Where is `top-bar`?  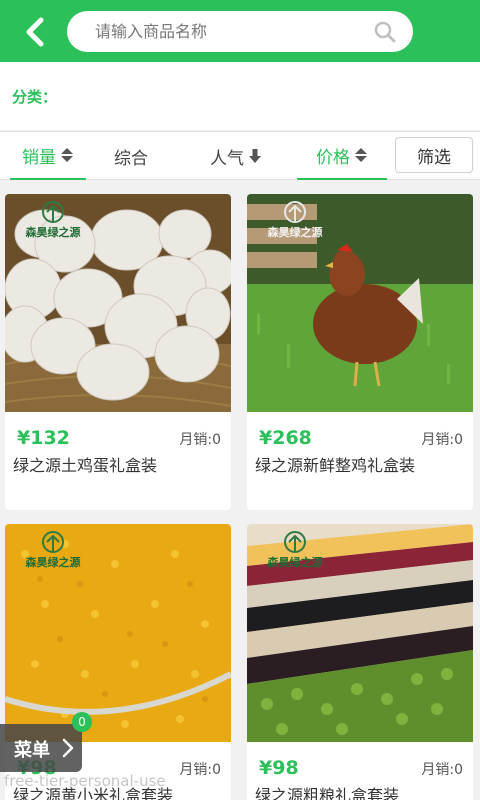 top-bar is located at coordinates (240, 31).